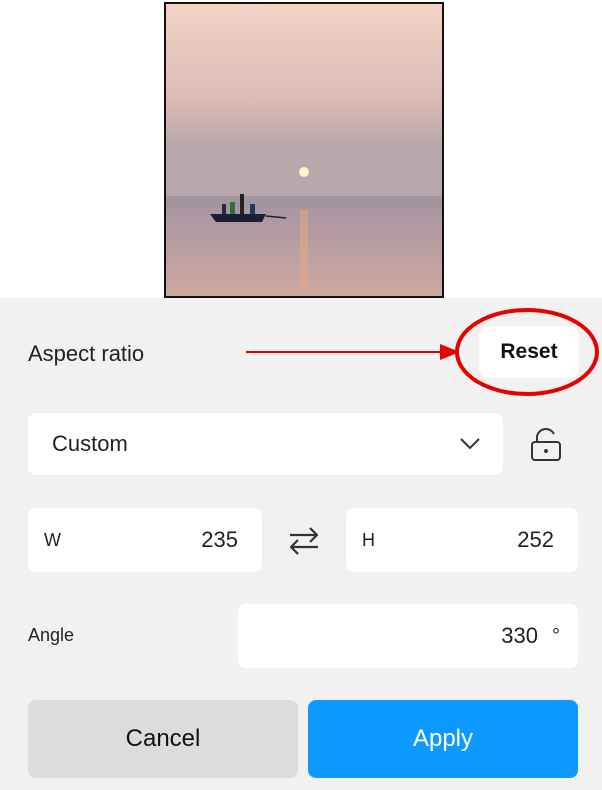 Image resolution: width=602 pixels, height=790 pixels. I want to click on height-field: H 252, so click(462, 540).